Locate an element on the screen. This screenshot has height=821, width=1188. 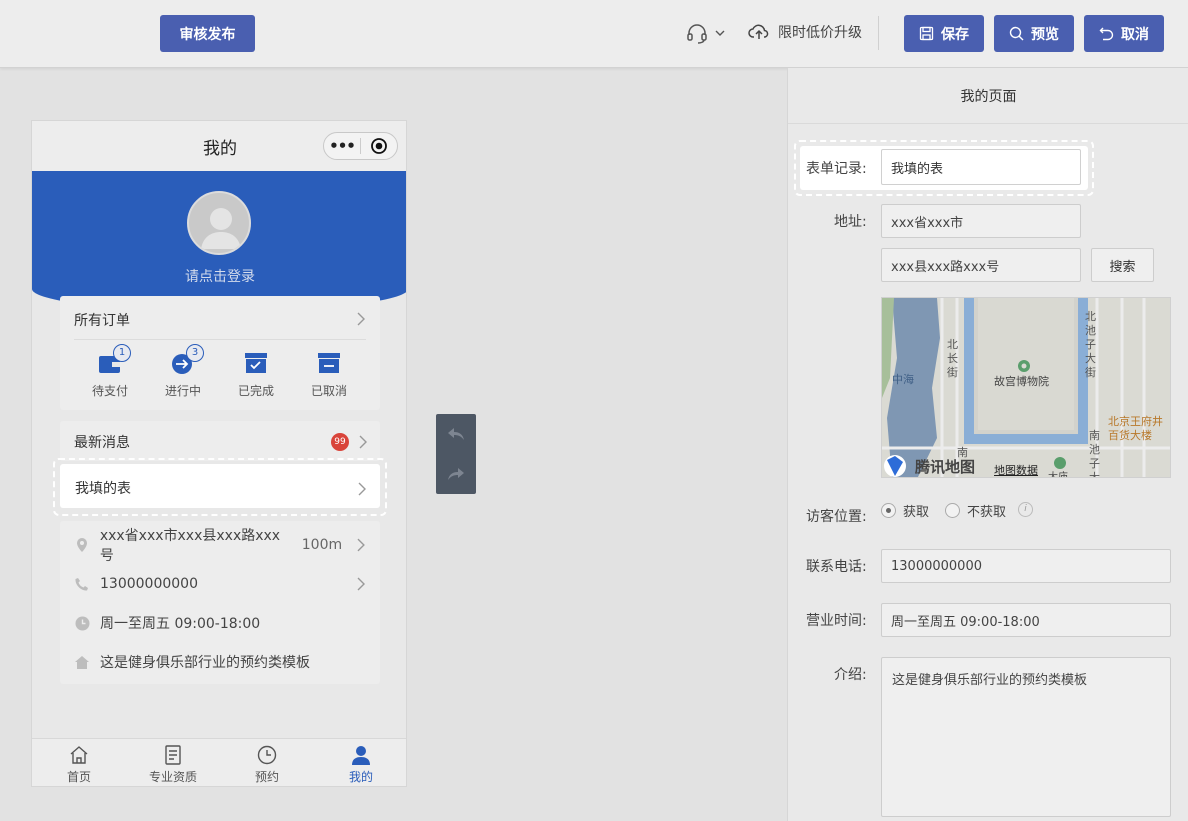
radio-no-location: 不获取 is located at coordinates (975, 510).